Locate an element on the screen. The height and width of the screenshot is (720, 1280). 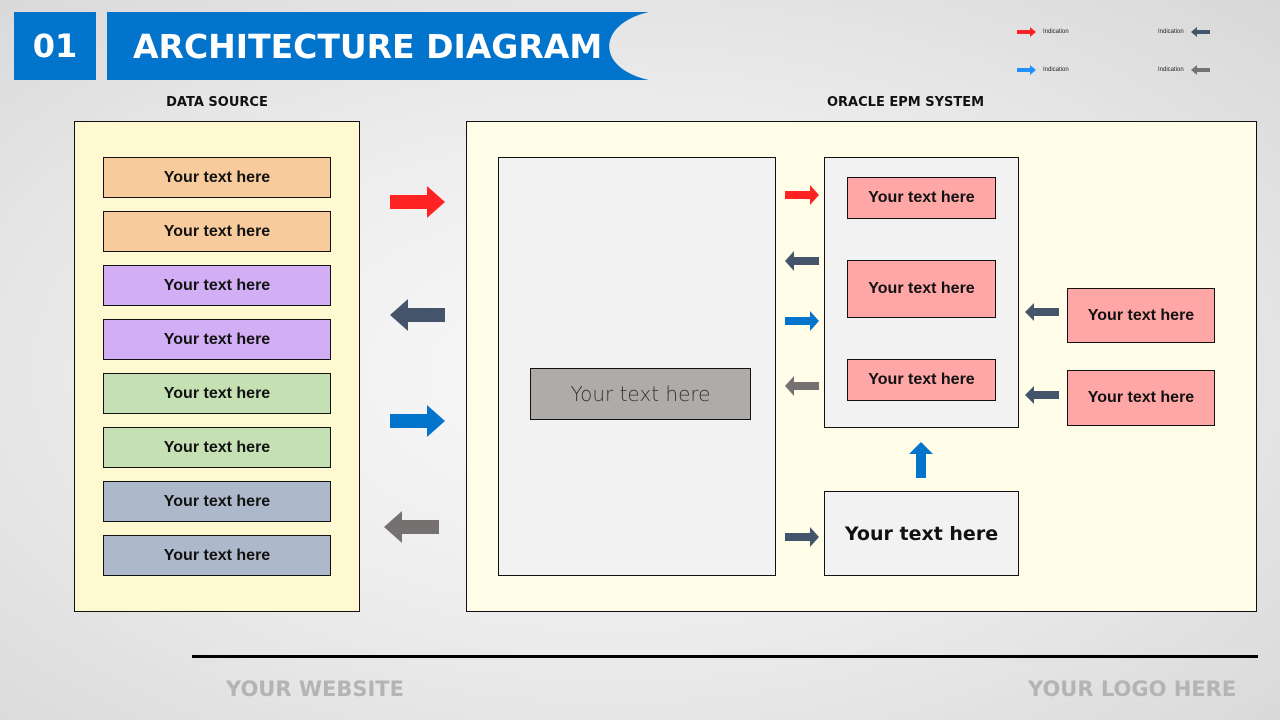
legend-item-navy: Indication is located at coordinates (1184, 32).